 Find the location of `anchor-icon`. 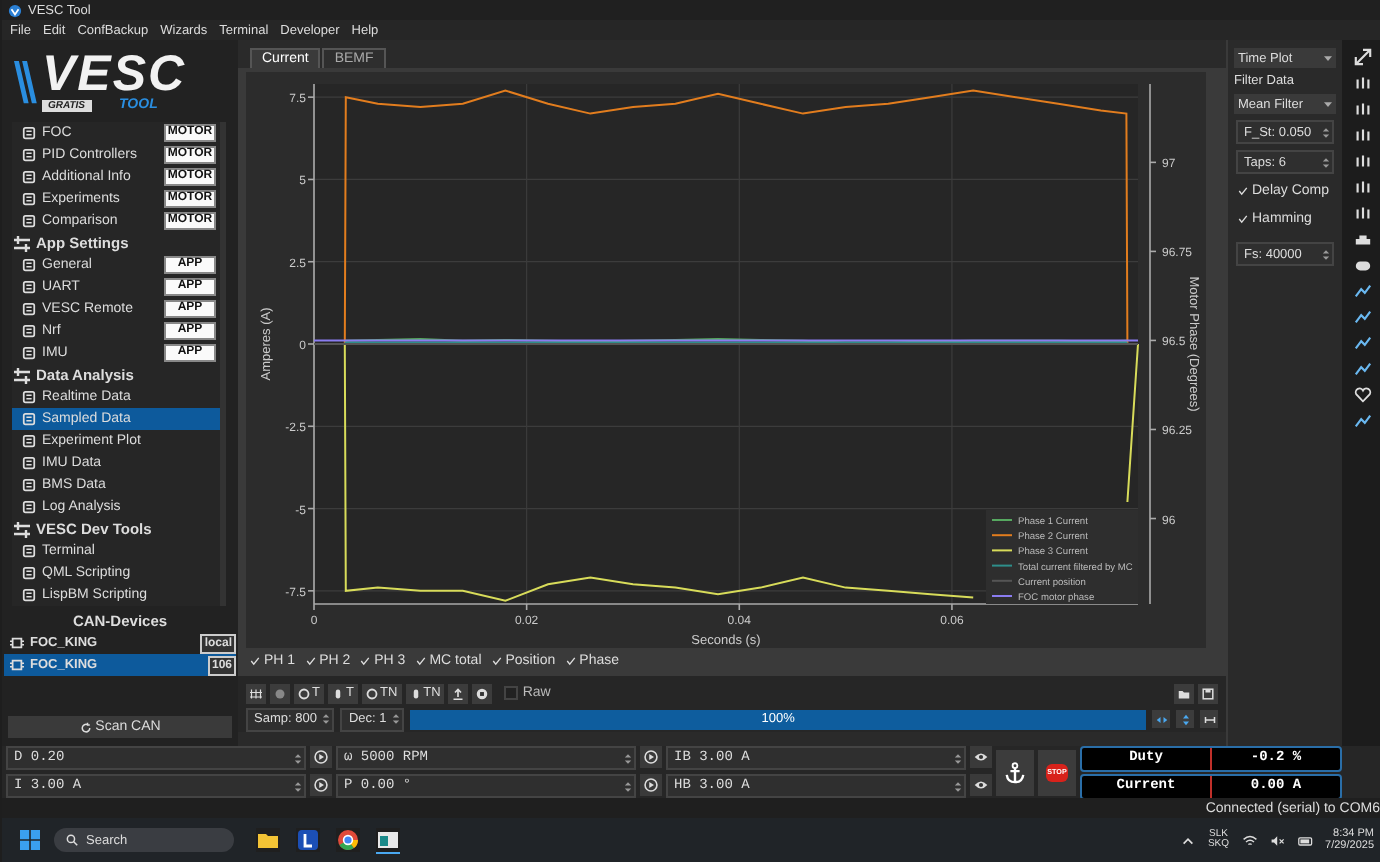

anchor-icon is located at coordinates (1015, 772).